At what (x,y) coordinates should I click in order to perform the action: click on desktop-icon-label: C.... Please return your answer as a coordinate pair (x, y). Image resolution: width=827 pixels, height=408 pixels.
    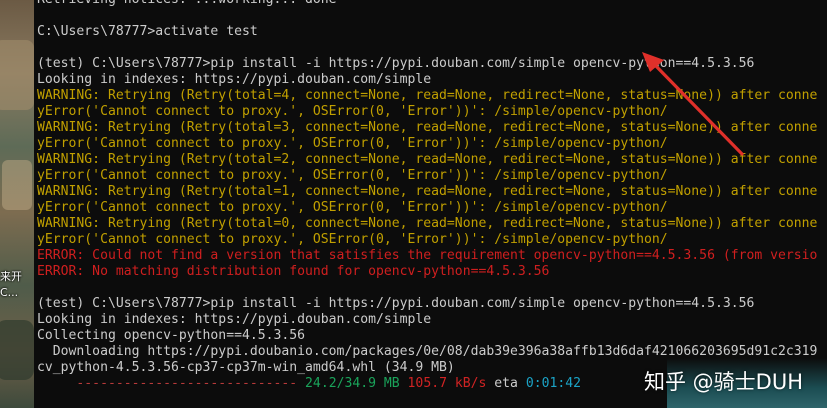
    Looking at the image, I should click on (9, 292).